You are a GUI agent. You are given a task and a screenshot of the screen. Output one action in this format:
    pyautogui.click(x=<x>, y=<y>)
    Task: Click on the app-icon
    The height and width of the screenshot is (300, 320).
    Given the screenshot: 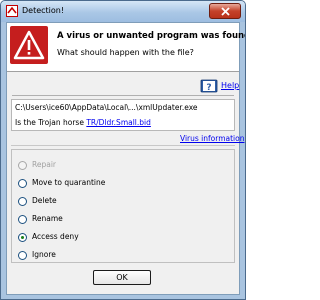 What is the action you would take?
    pyautogui.click(x=12, y=11)
    